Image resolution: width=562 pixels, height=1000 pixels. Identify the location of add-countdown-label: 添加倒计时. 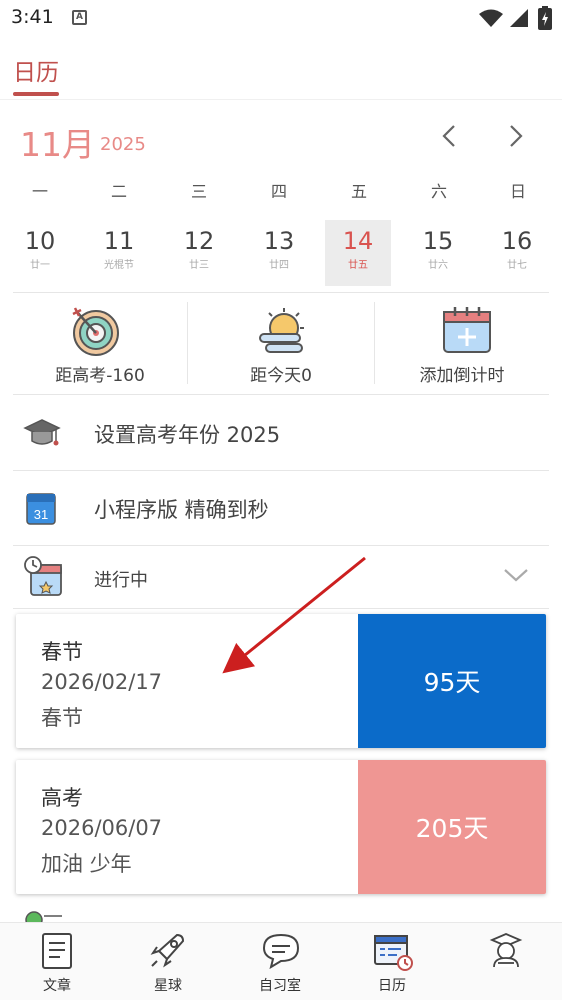
(462, 376).